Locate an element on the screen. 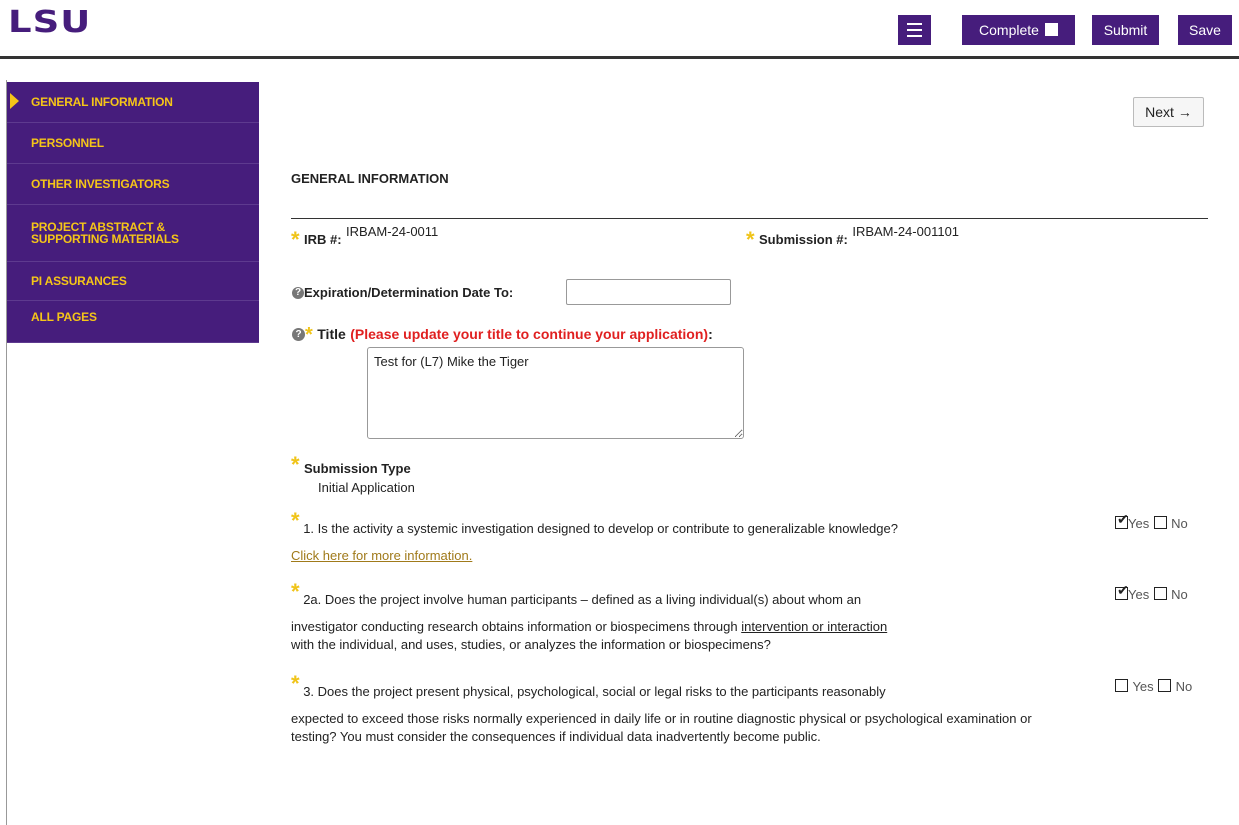 The image size is (1239, 825). intervention-interaction-link: intervention or interaction is located at coordinates (814, 626).